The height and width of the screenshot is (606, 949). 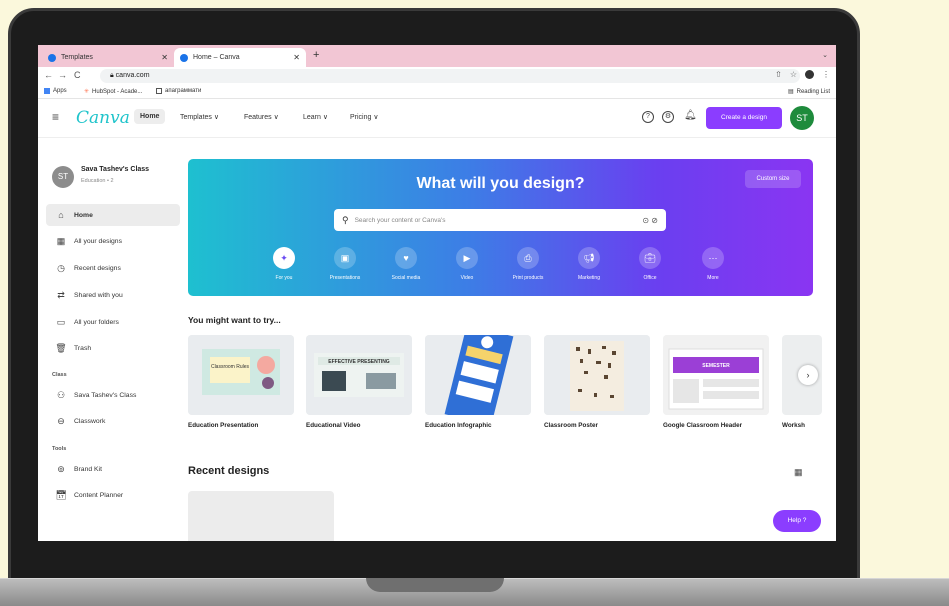 I want to click on grid-view-icon: ▦, so click(x=798, y=472).